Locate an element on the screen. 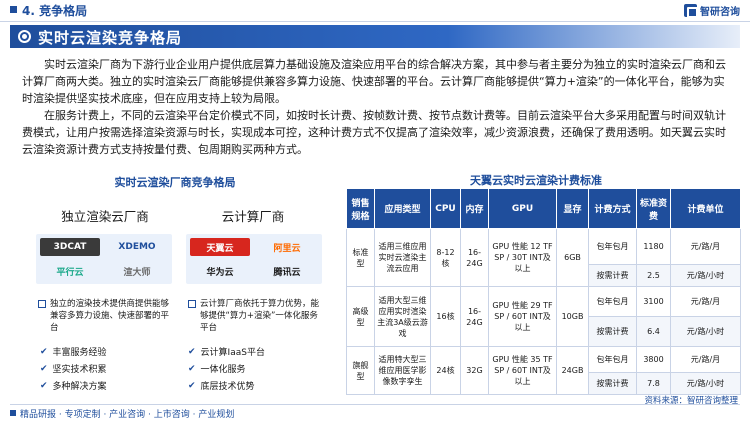  logo-aliyun: 阿里云 is located at coordinates (287, 248).